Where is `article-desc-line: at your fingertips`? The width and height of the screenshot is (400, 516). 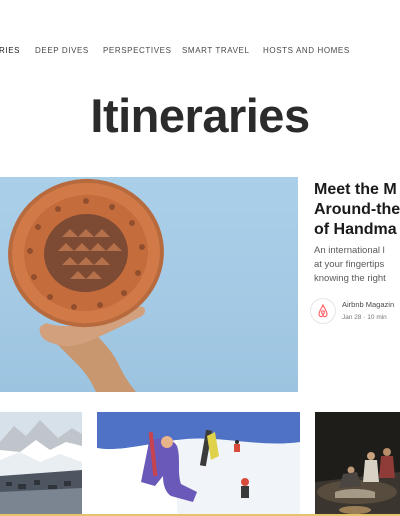
article-desc-line: at your fingertips is located at coordinates (349, 264).